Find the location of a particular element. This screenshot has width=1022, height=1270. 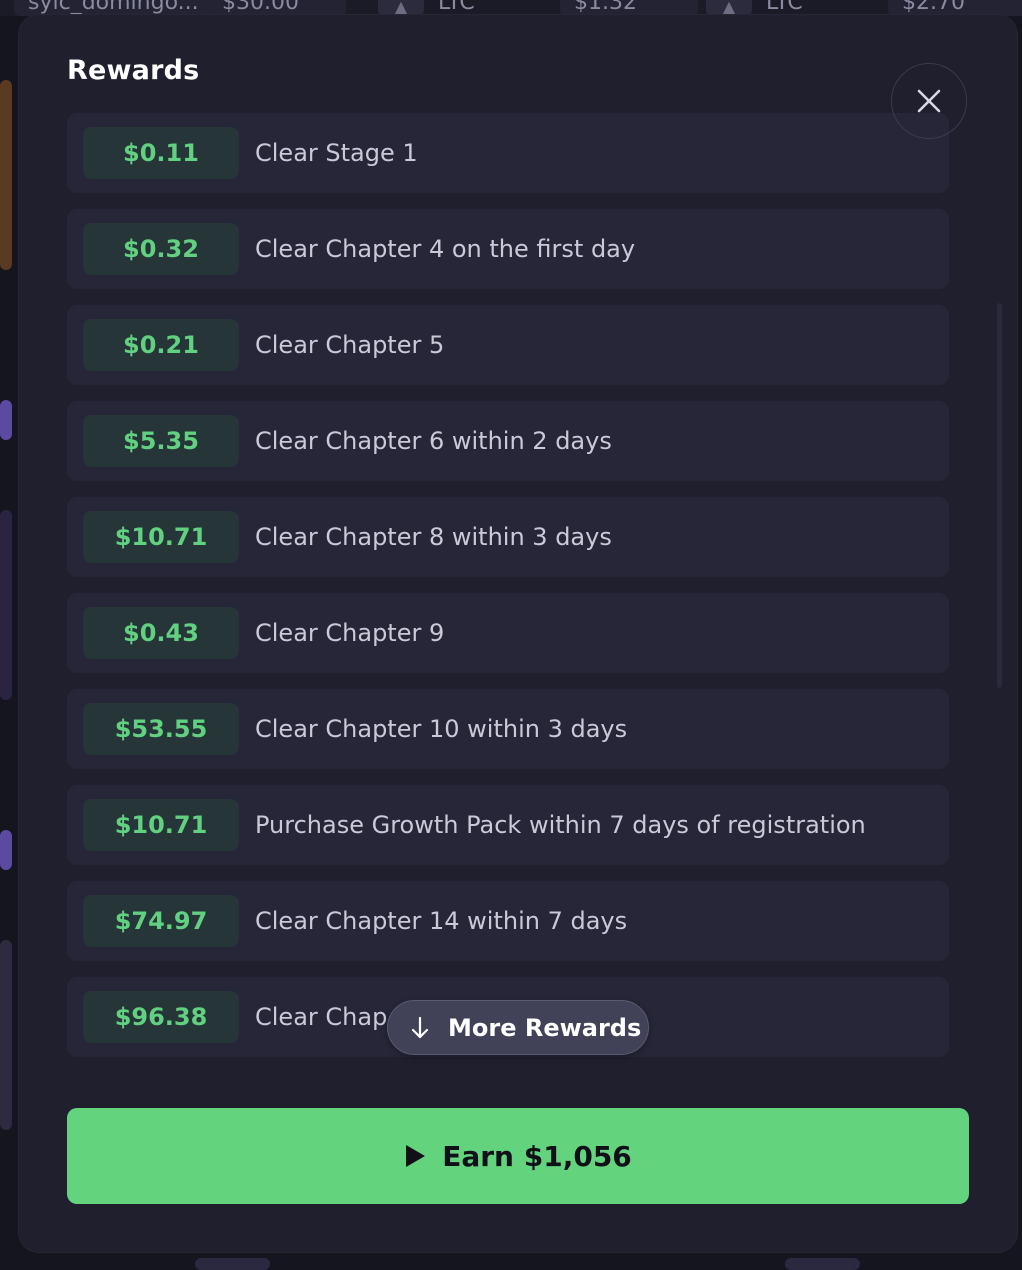

reward-amount: $96.38 is located at coordinates (161, 1017).